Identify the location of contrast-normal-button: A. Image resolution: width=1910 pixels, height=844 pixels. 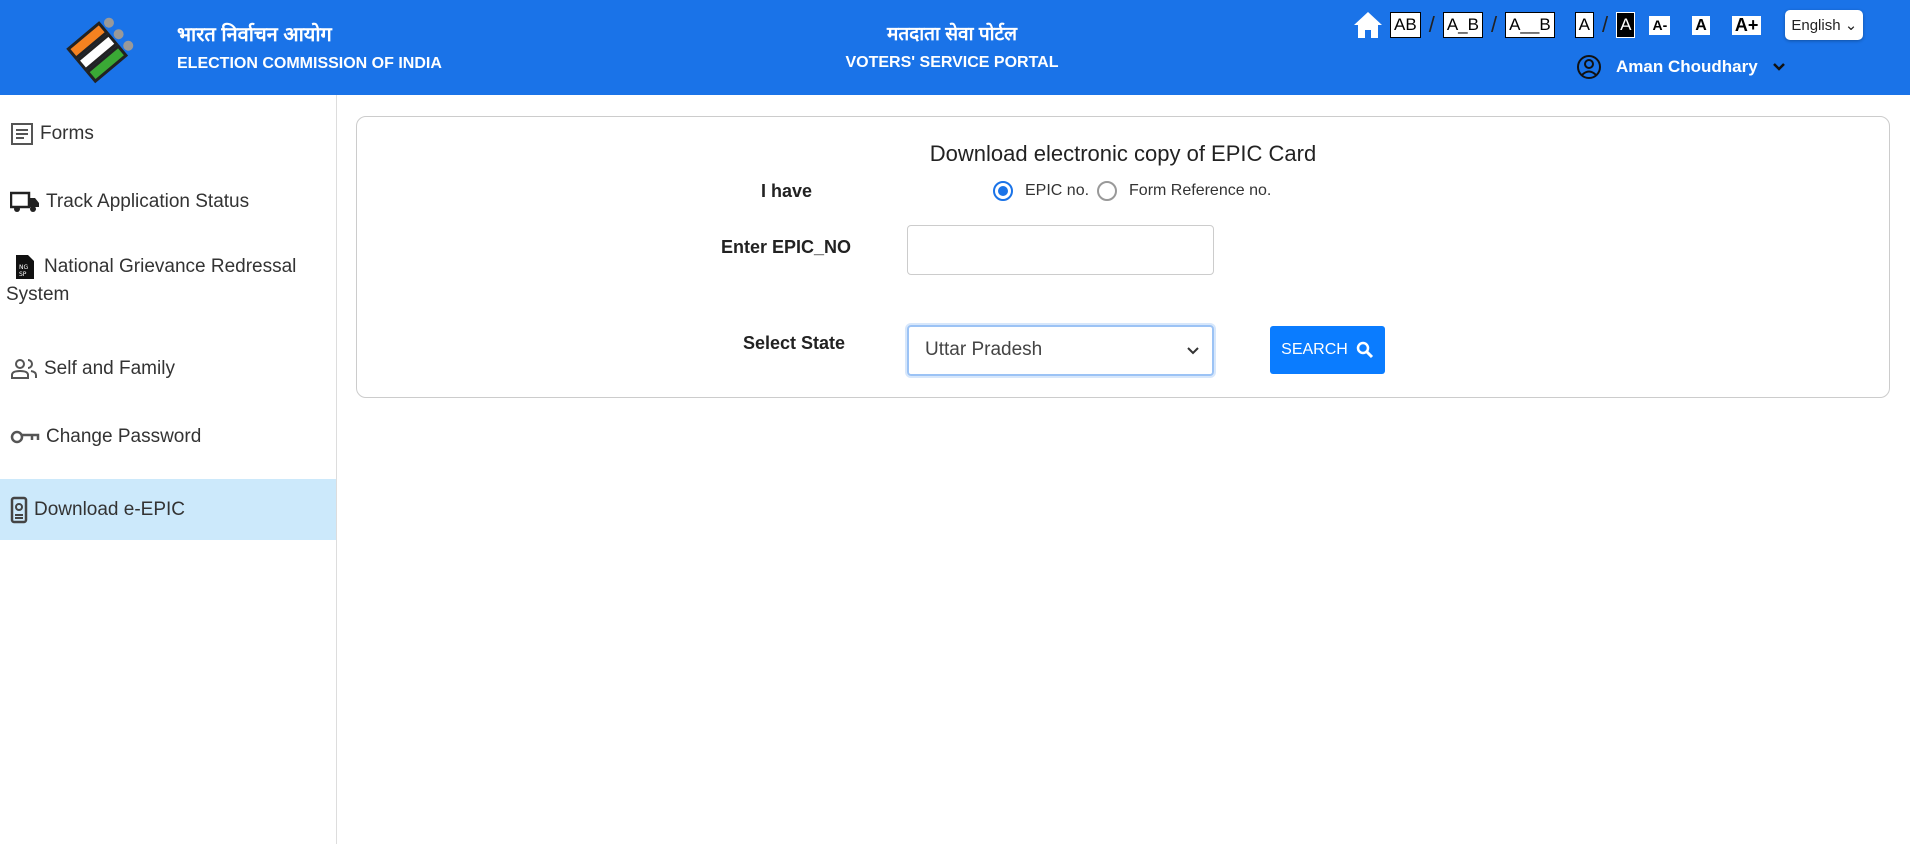
(1584, 25).